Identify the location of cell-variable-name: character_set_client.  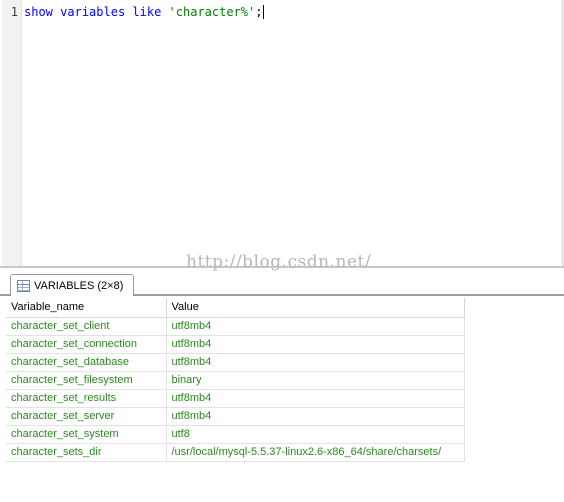
(86, 326).